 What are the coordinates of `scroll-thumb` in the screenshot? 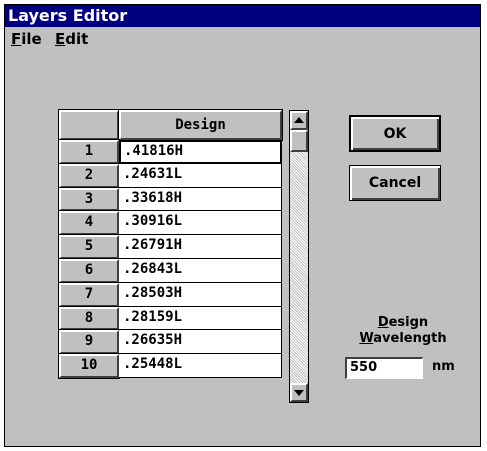 It's located at (299, 141).